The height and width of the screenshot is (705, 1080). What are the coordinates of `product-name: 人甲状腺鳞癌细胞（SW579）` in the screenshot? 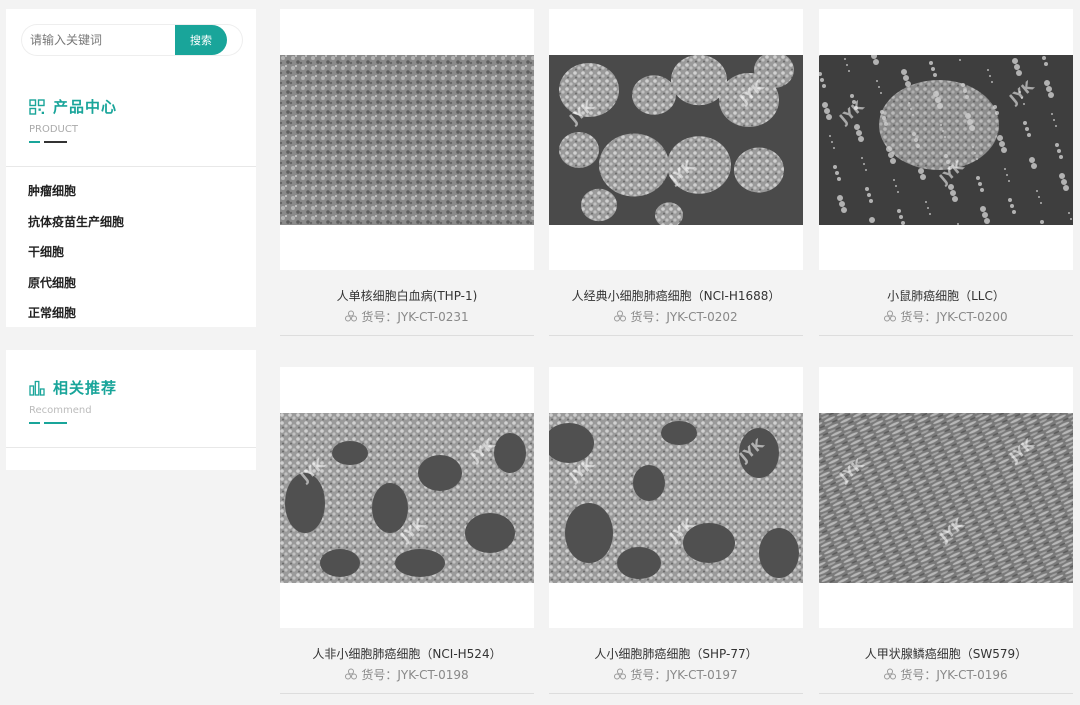 It's located at (946, 653).